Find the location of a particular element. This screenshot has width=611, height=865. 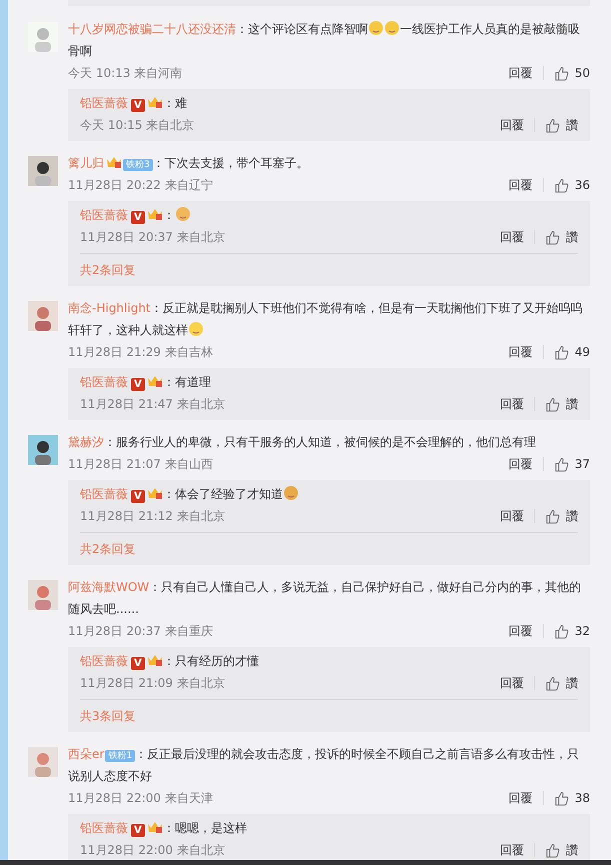

comment-time: 11月28日 21:07 来自山西 is located at coordinates (140, 464).